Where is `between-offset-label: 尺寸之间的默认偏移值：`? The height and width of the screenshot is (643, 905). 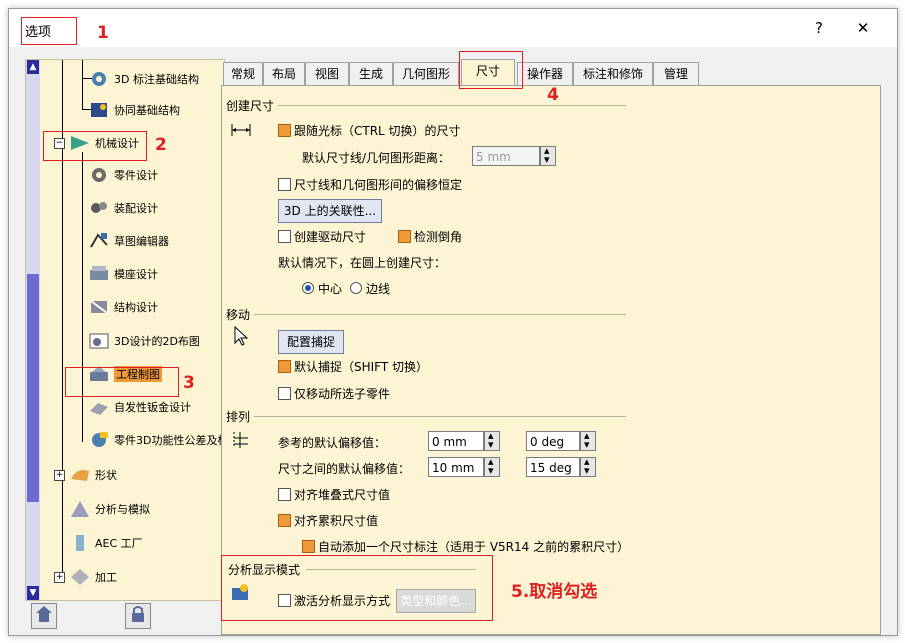 between-offset-label: 尺寸之间的默认偏移值： is located at coordinates (344, 469).